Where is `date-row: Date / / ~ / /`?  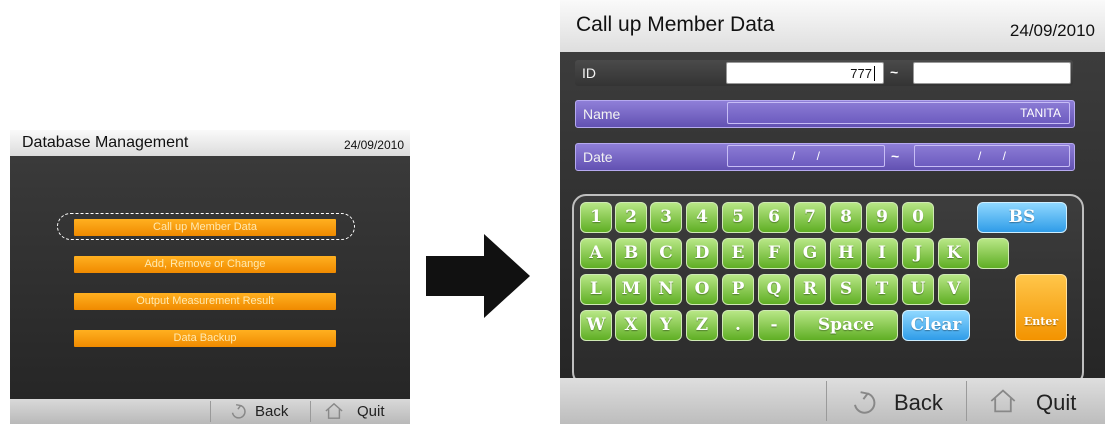 date-row: Date / / ~ / / is located at coordinates (825, 157).